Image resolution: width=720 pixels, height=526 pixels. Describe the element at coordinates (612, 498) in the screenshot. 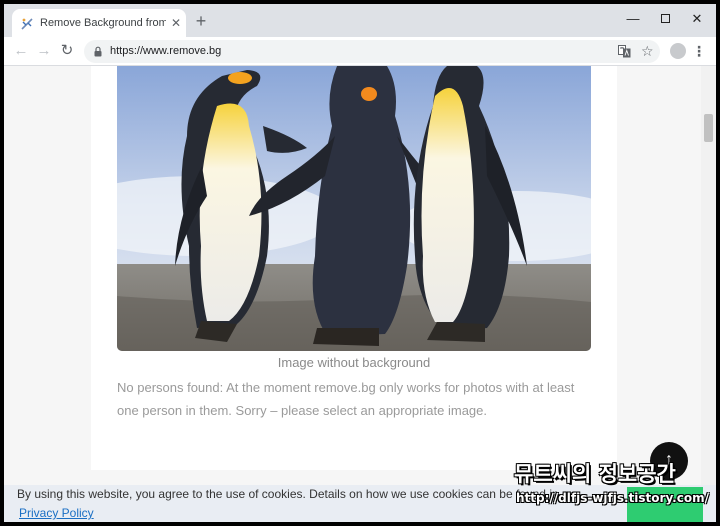

I see `watermark-url: http://dlfjs-wjfjs.tistory.com/` at that location.